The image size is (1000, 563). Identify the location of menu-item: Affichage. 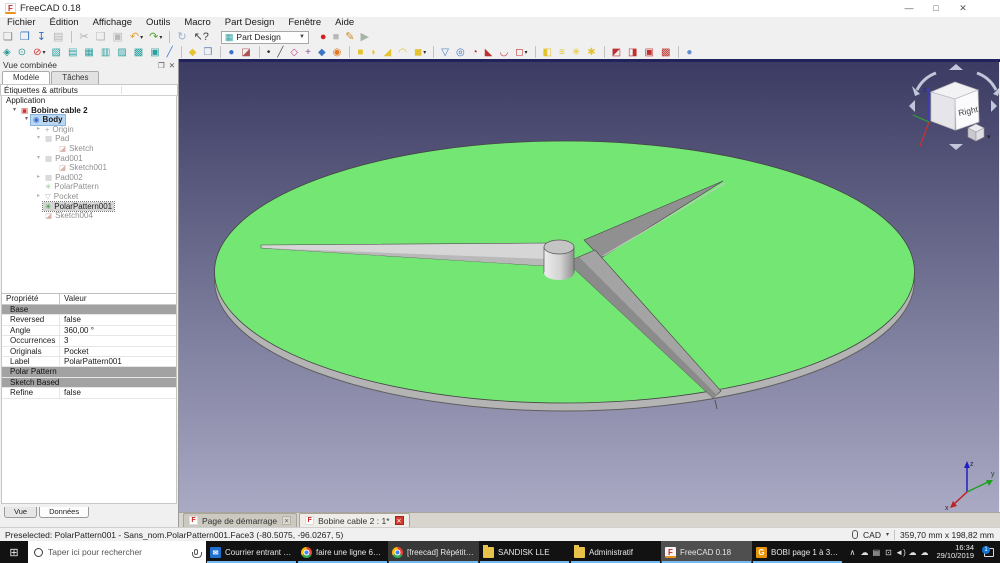
(112, 23).